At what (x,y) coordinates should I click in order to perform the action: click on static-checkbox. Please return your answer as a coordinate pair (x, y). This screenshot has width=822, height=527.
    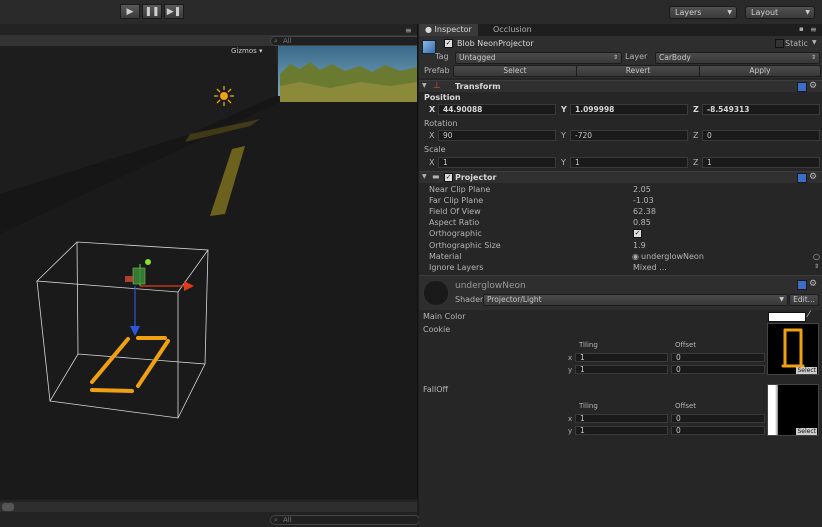
    Looking at the image, I should click on (779, 43).